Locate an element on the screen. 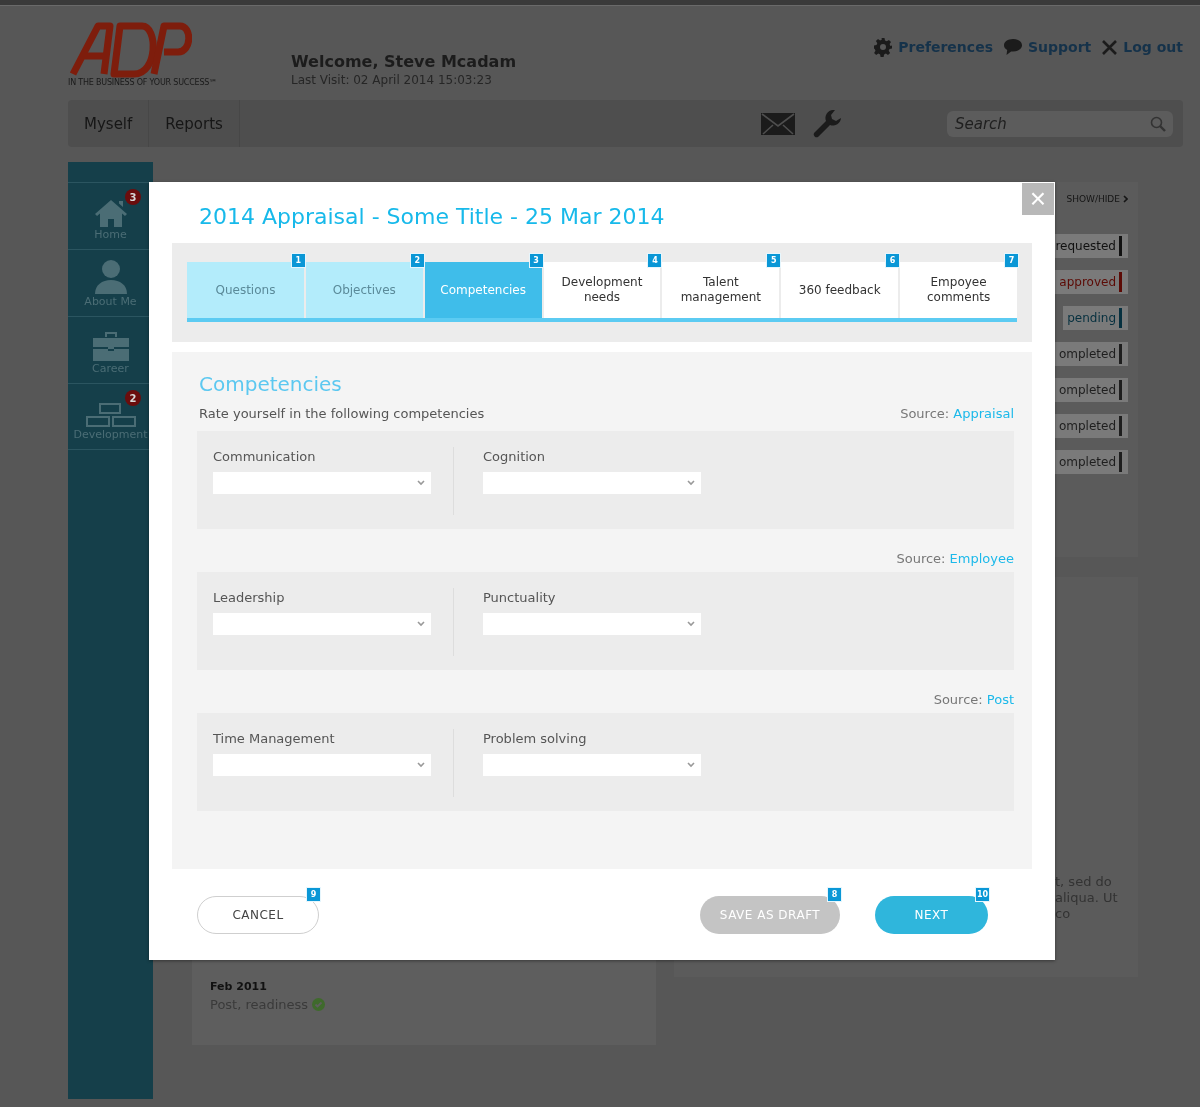 The width and height of the screenshot is (1200, 1107). step-number: 3 is located at coordinates (536, 260).